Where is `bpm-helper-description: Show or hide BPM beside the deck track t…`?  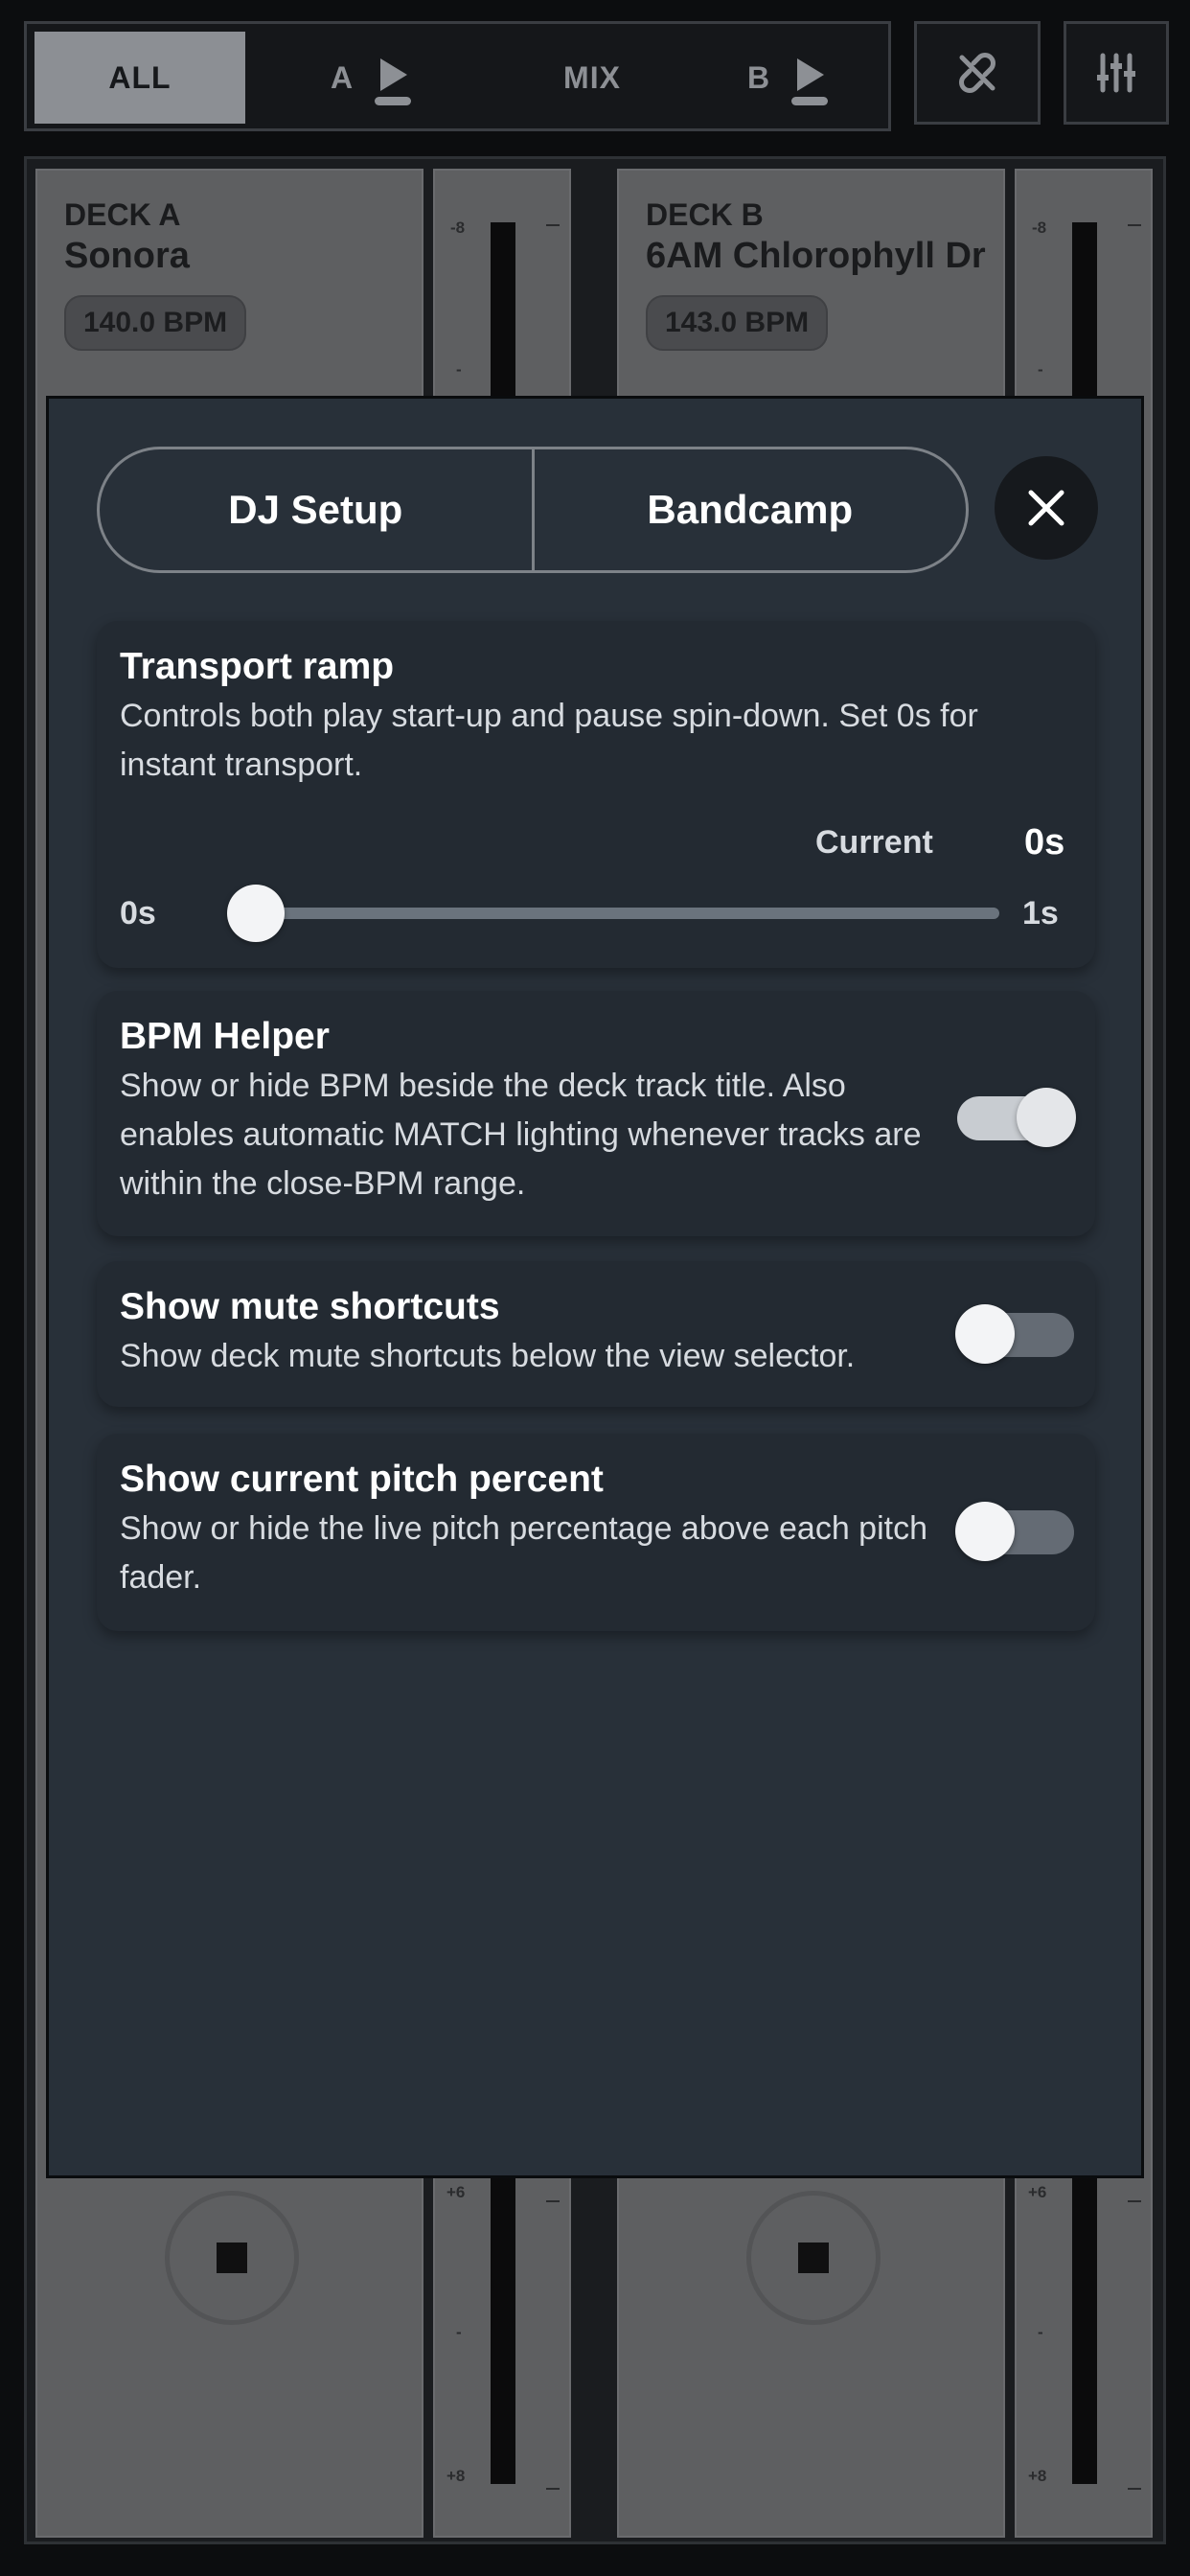 bpm-helper-description: Show or hide BPM beside the deck track t… is located at coordinates (521, 1135).